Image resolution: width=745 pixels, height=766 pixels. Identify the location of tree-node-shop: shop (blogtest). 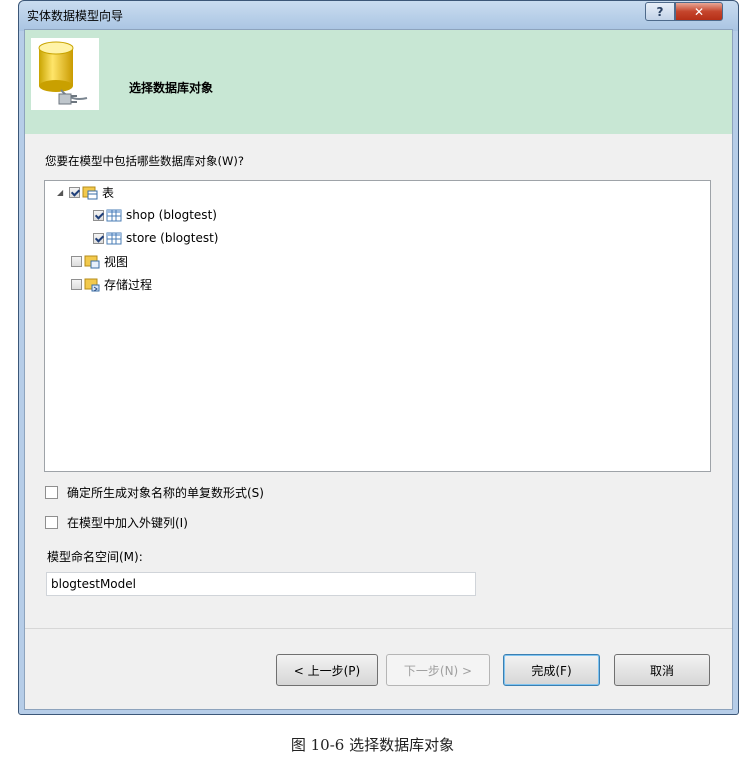
(155, 215).